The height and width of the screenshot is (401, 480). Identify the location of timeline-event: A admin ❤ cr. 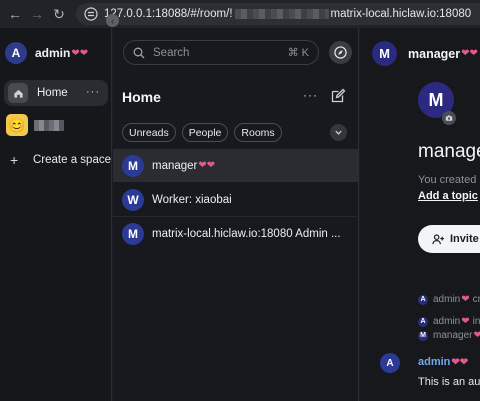
(449, 299).